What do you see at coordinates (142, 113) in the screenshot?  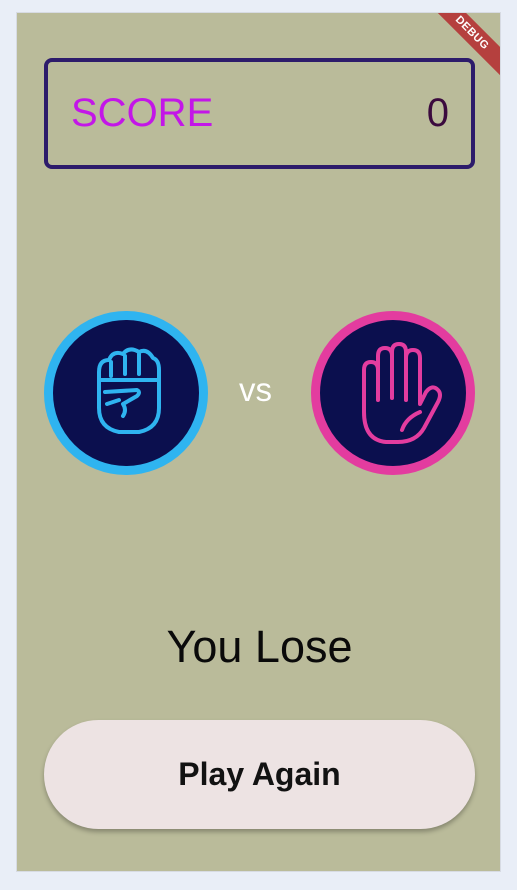 I see `score-label: SCORE` at bounding box center [142, 113].